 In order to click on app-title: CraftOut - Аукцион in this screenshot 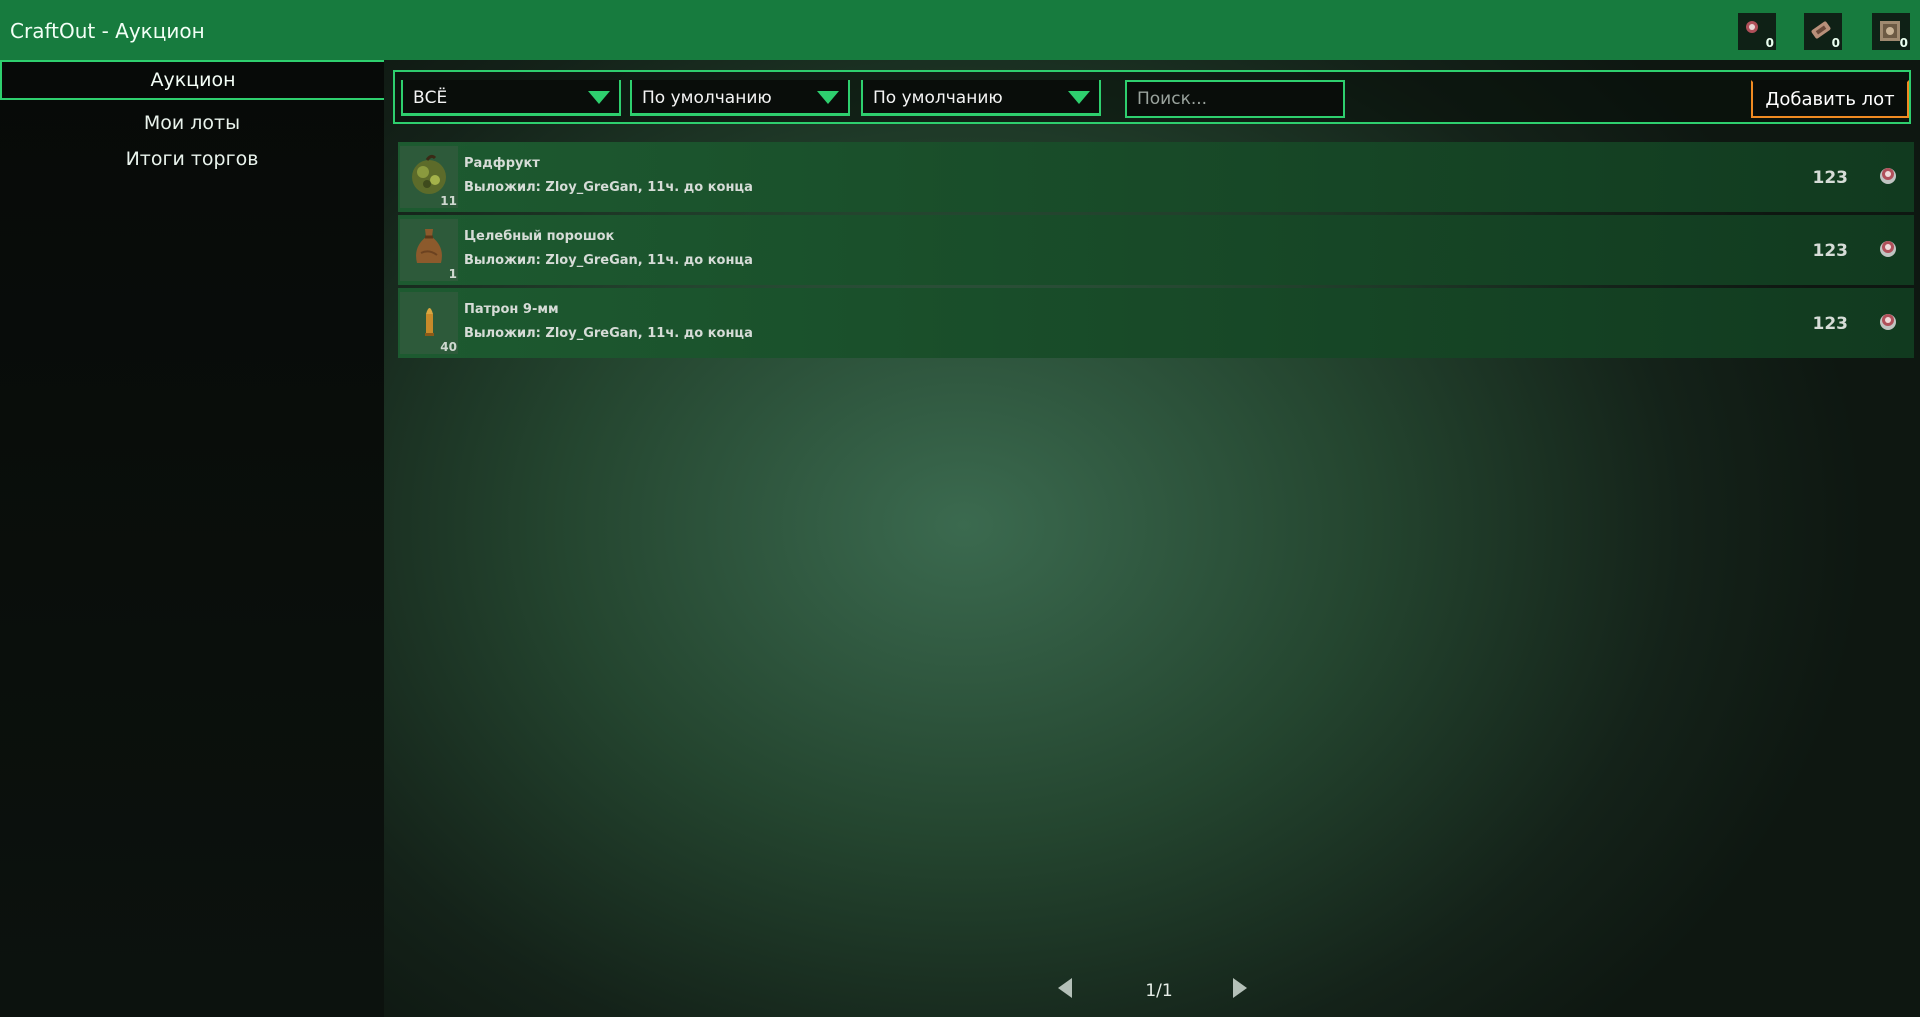, I will do `click(107, 31)`.